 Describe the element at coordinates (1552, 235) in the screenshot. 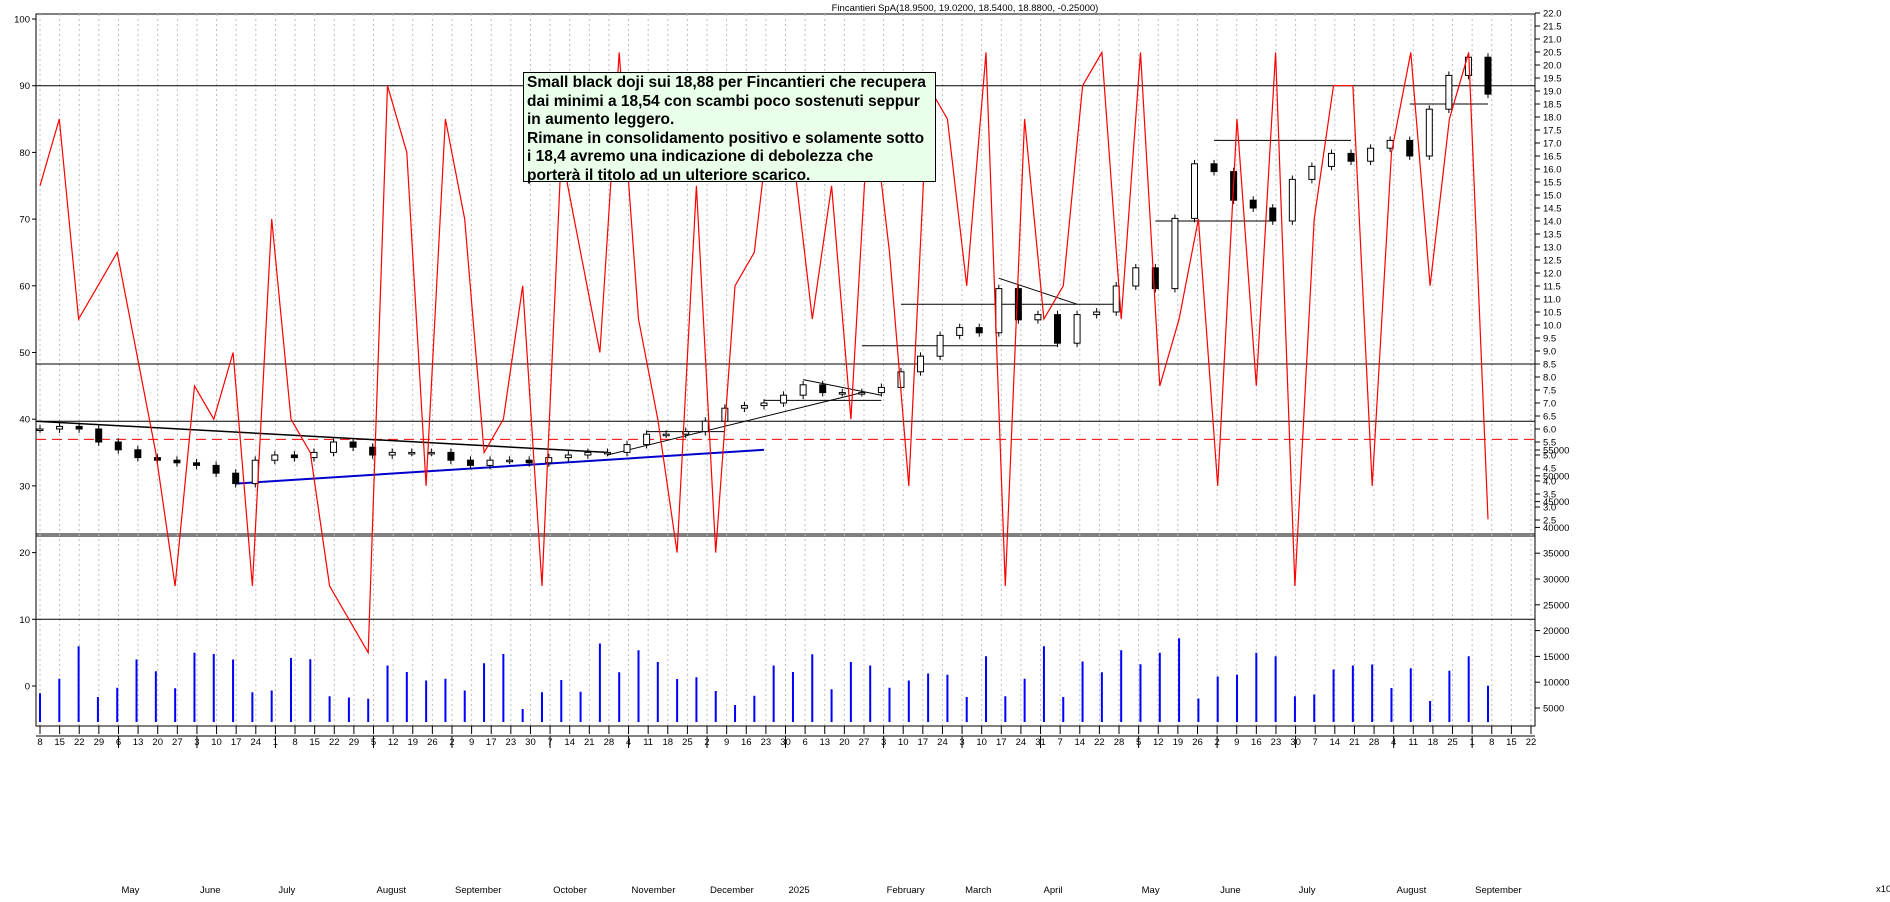

I see `price-tick-label: 13.5` at that location.